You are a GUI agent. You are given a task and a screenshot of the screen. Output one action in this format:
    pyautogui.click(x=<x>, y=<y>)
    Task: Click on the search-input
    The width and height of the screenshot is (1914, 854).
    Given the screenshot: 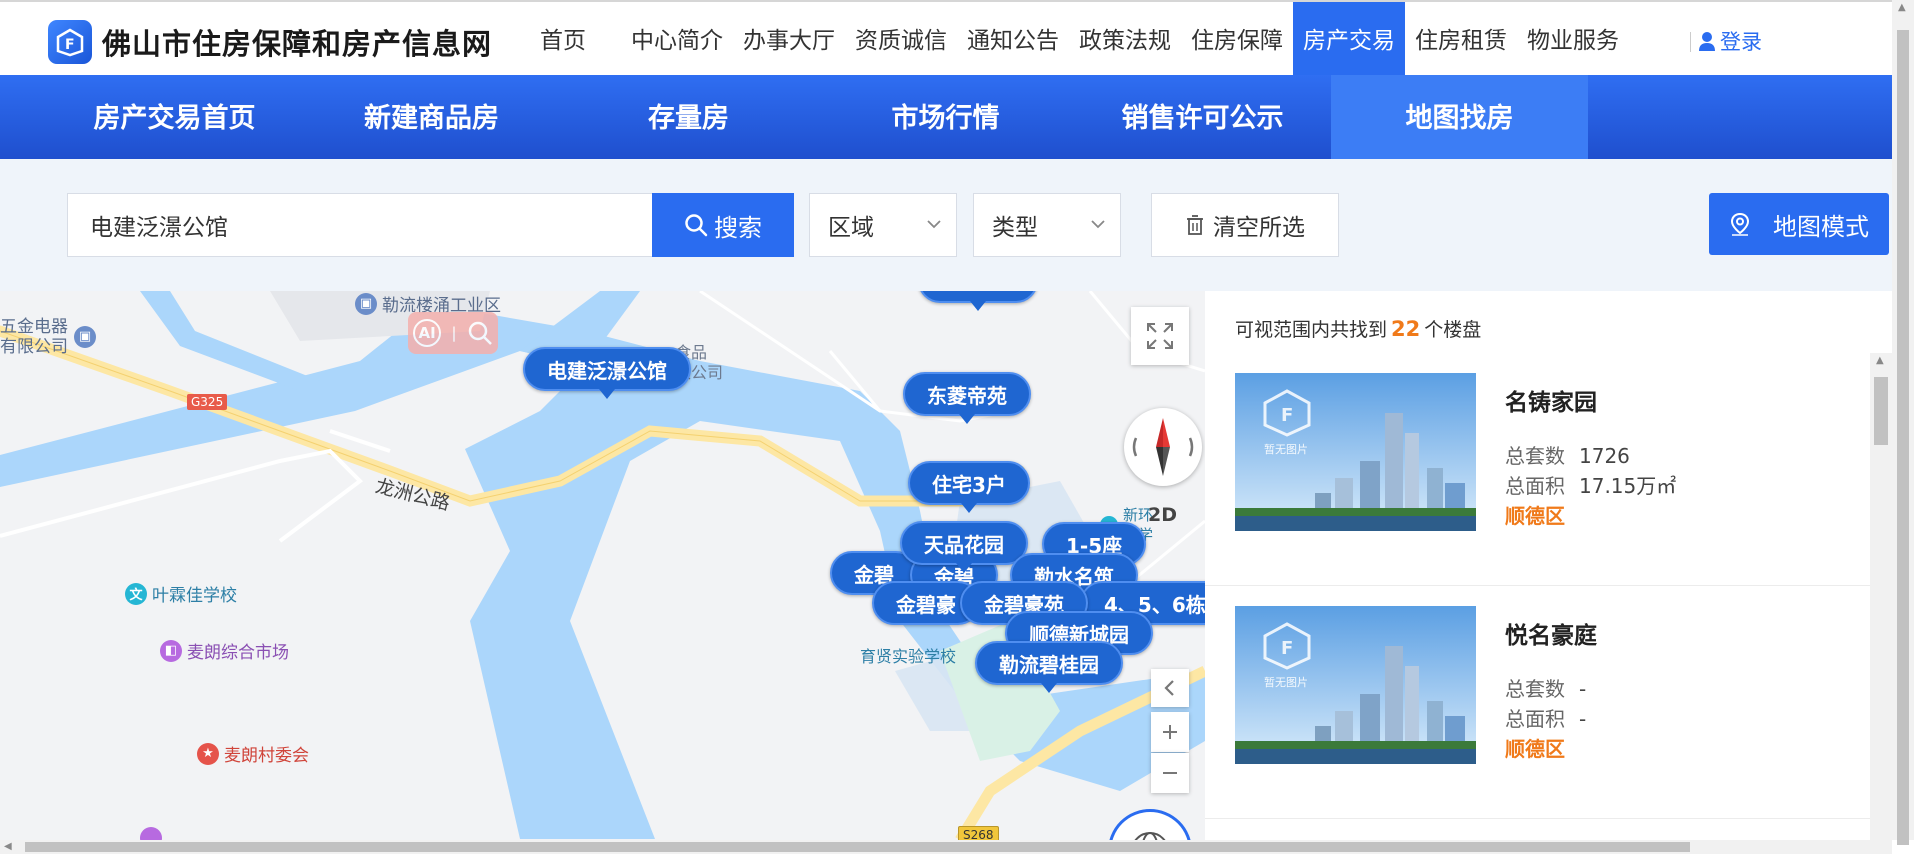 What is the action you would take?
    pyautogui.click(x=360, y=225)
    